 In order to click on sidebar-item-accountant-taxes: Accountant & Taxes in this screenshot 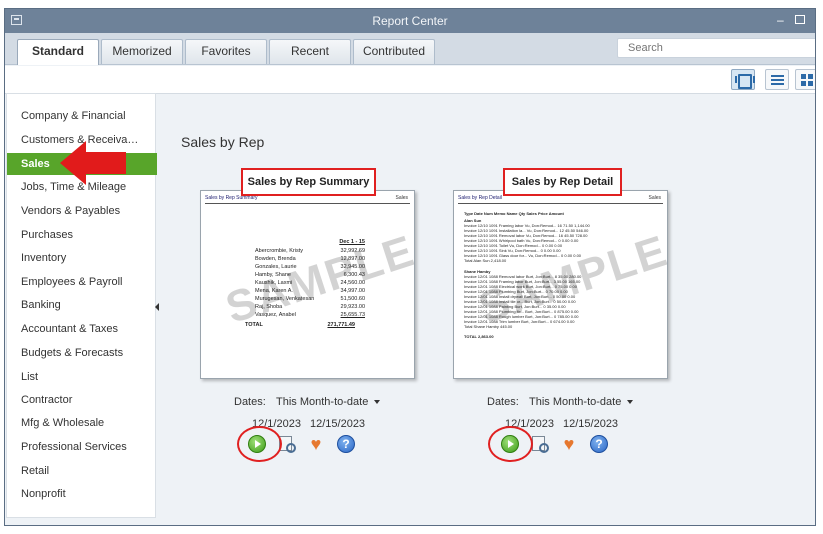, I will do `click(82, 329)`.